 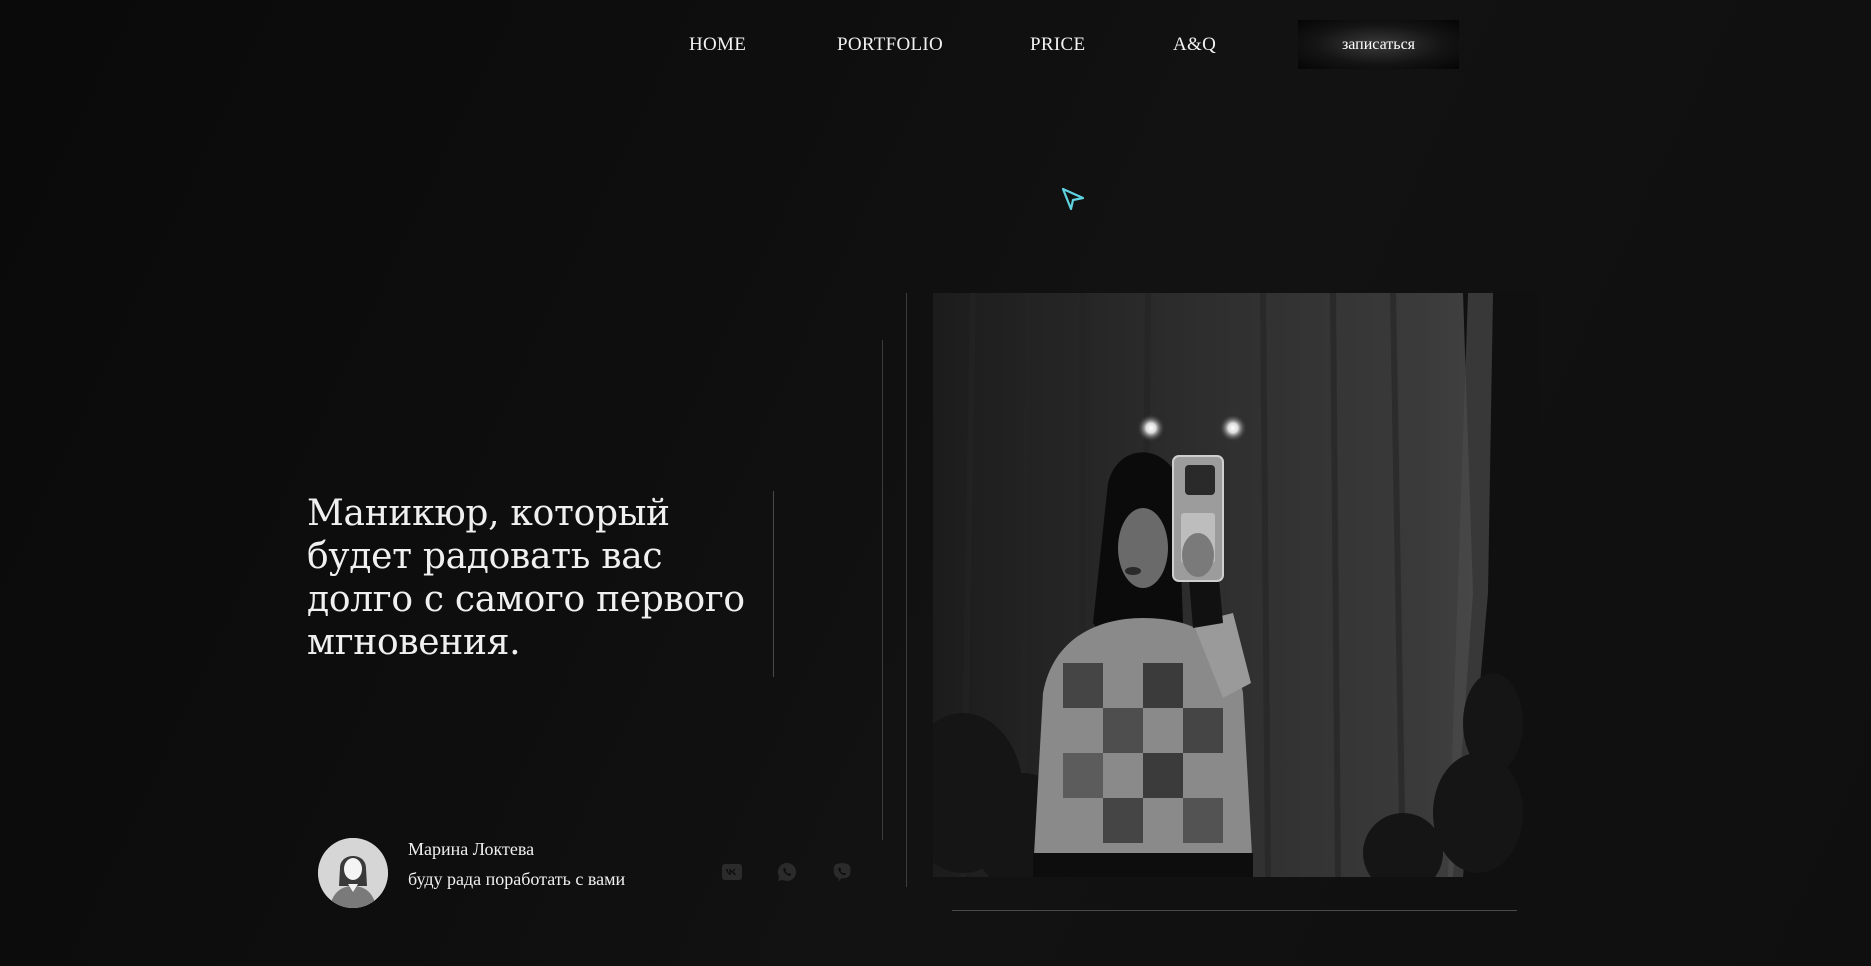 What do you see at coordinates (1073, 199) in the screenshot?
I see `cursor-arrow-icon` at bounding box center [1073, 199].